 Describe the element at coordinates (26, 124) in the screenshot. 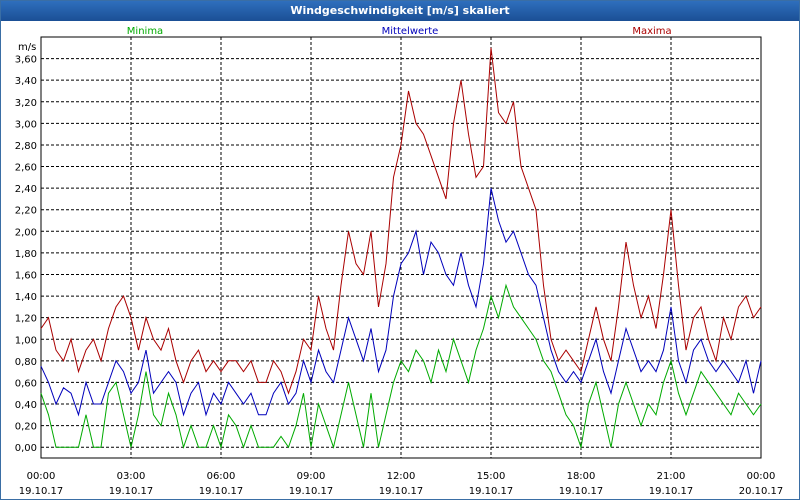

I see `y-tick-label: 3,00` at that location.